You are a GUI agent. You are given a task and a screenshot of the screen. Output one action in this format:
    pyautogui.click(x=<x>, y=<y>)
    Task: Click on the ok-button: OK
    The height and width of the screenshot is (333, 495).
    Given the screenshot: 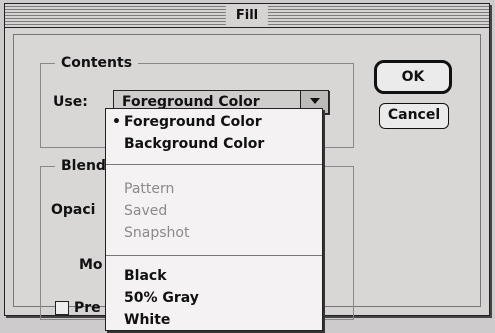 What is the action you would take?
    pyautogui.click(x=413, y=77)
    